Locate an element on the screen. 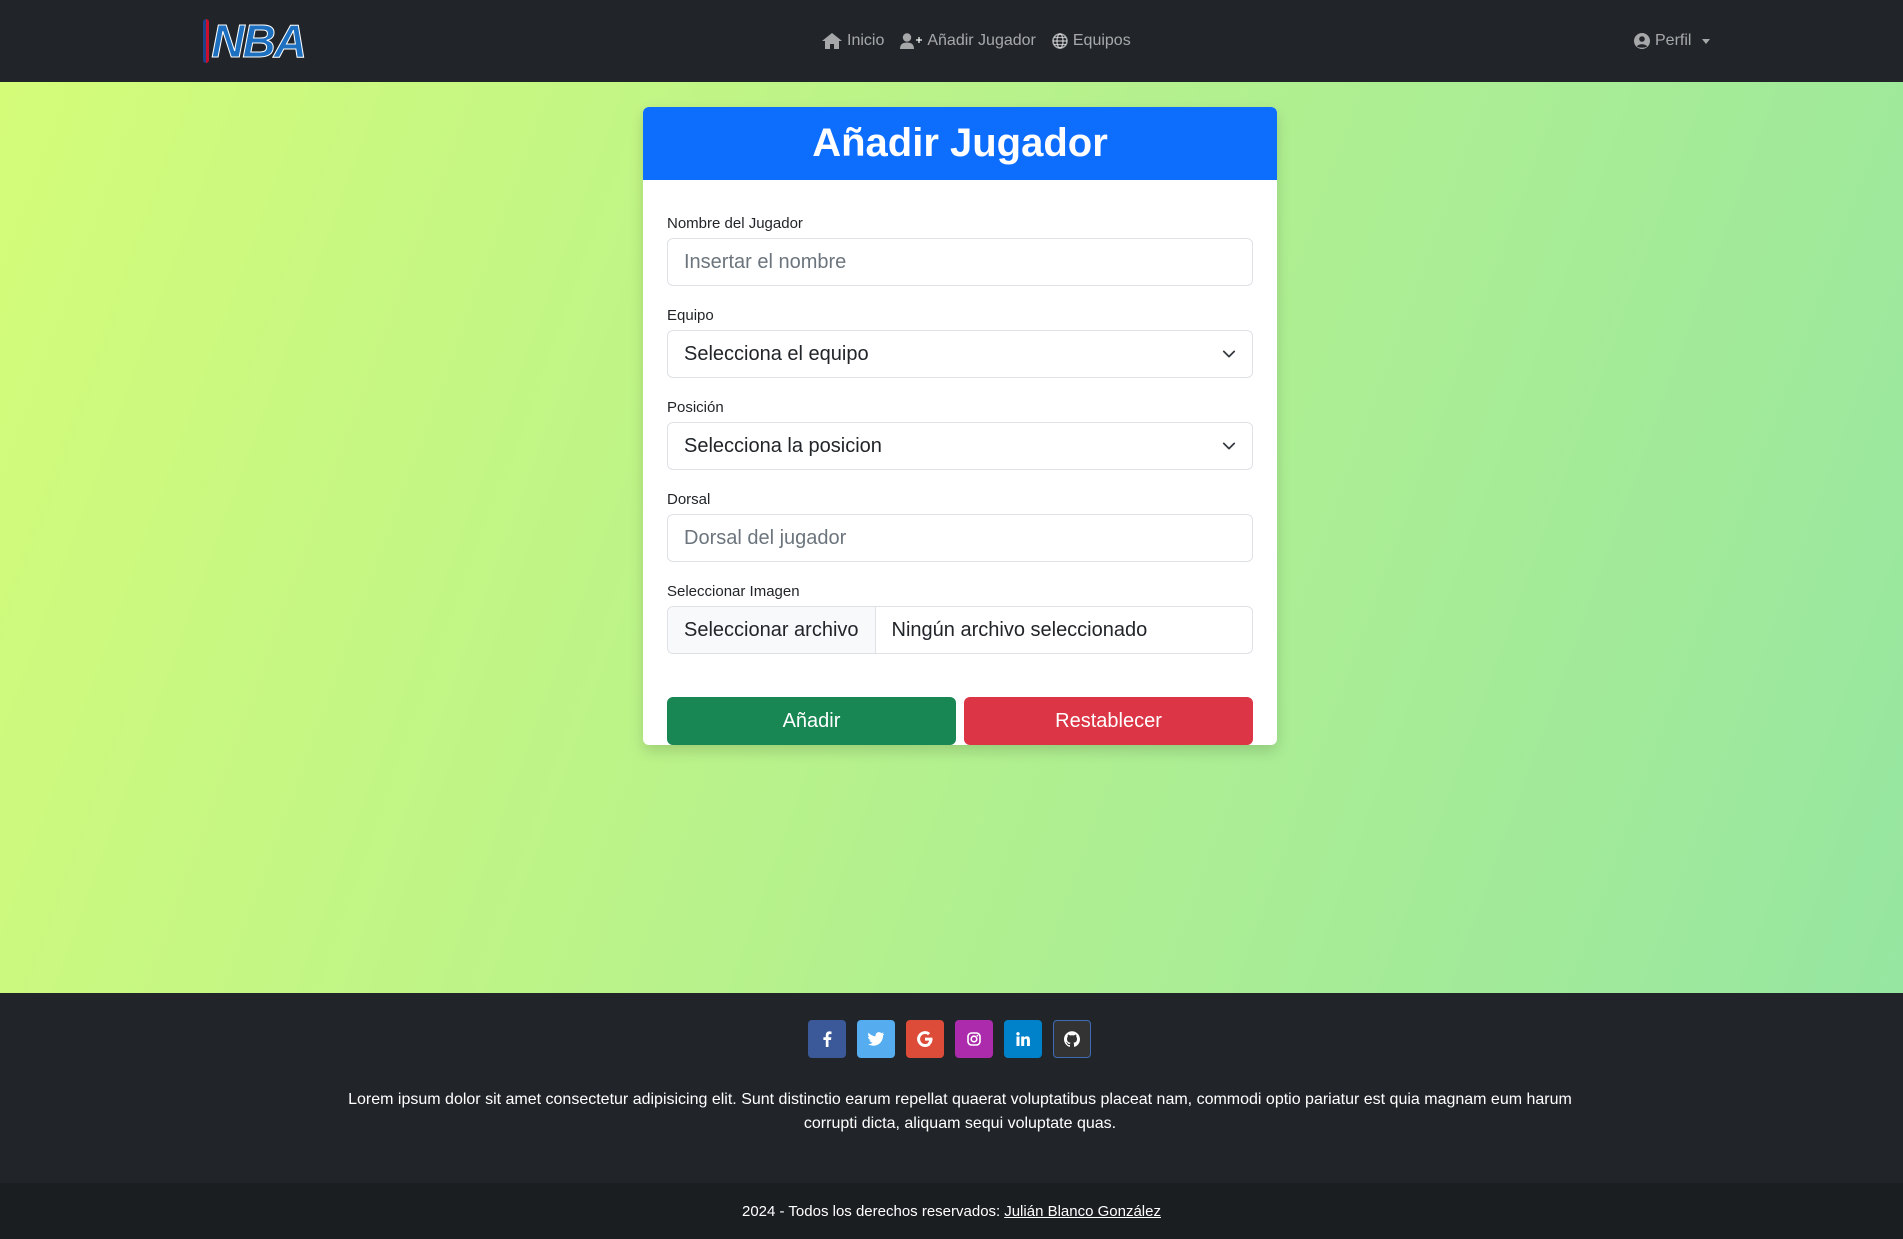 This screenshot has width=1903, height=1239. nba-logo-icon is located at coordinates (206, 41).